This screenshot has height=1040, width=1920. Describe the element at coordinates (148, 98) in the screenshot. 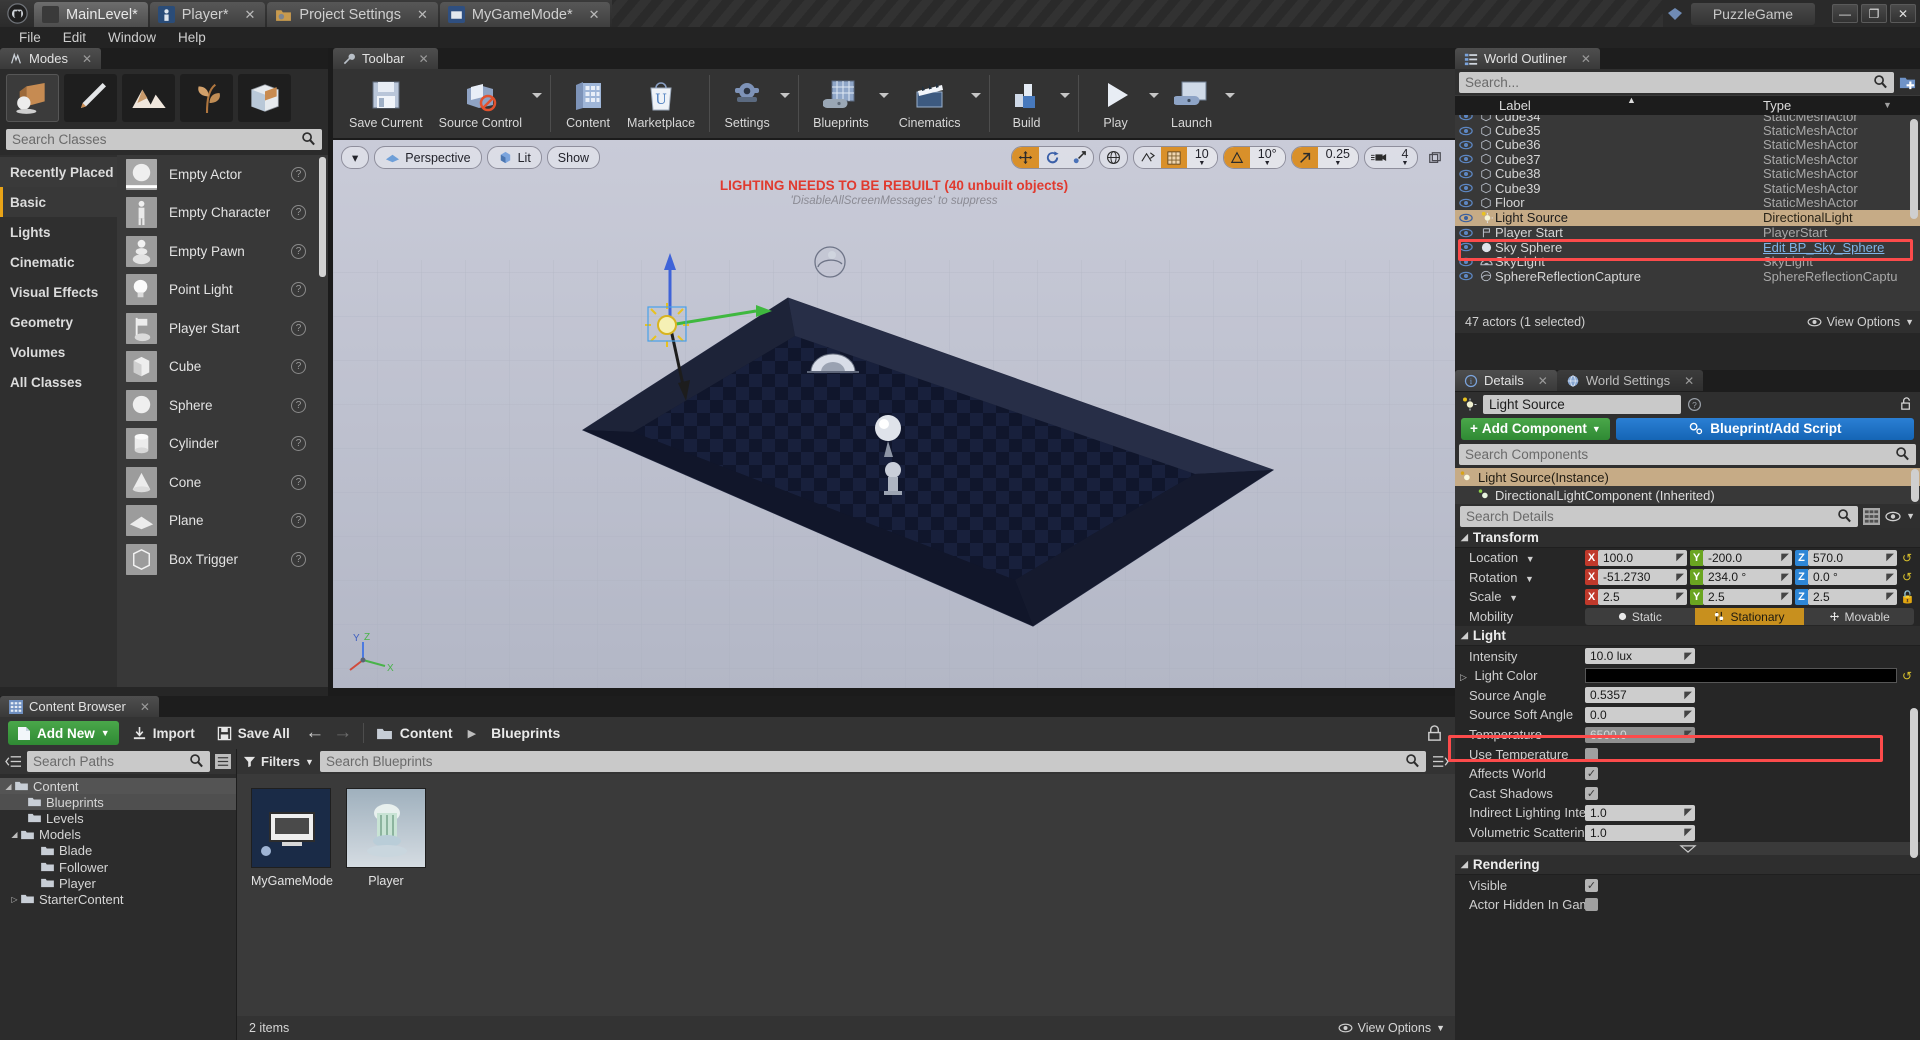

I see `mode-button-landscape` at that location.